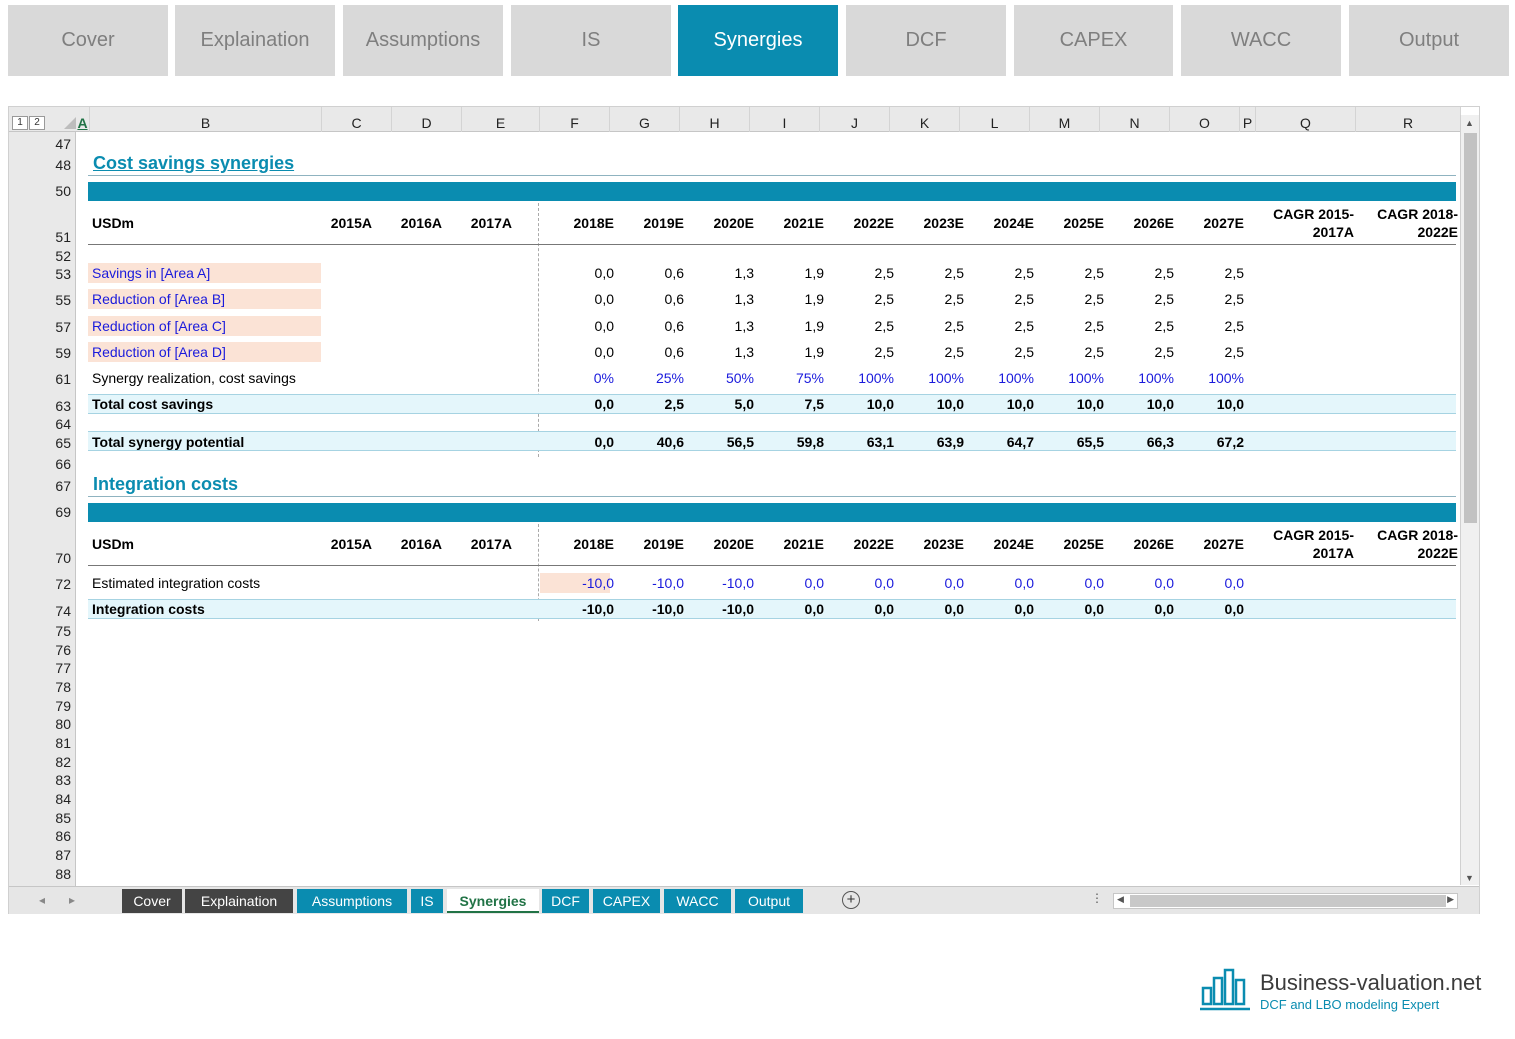 Image resolution: width=1515 pixels, height=1039 pixels. What do you see at coordinates (51, 191) in the screenshot?
I see `row-number: 50` at bounding box center [51, 191].